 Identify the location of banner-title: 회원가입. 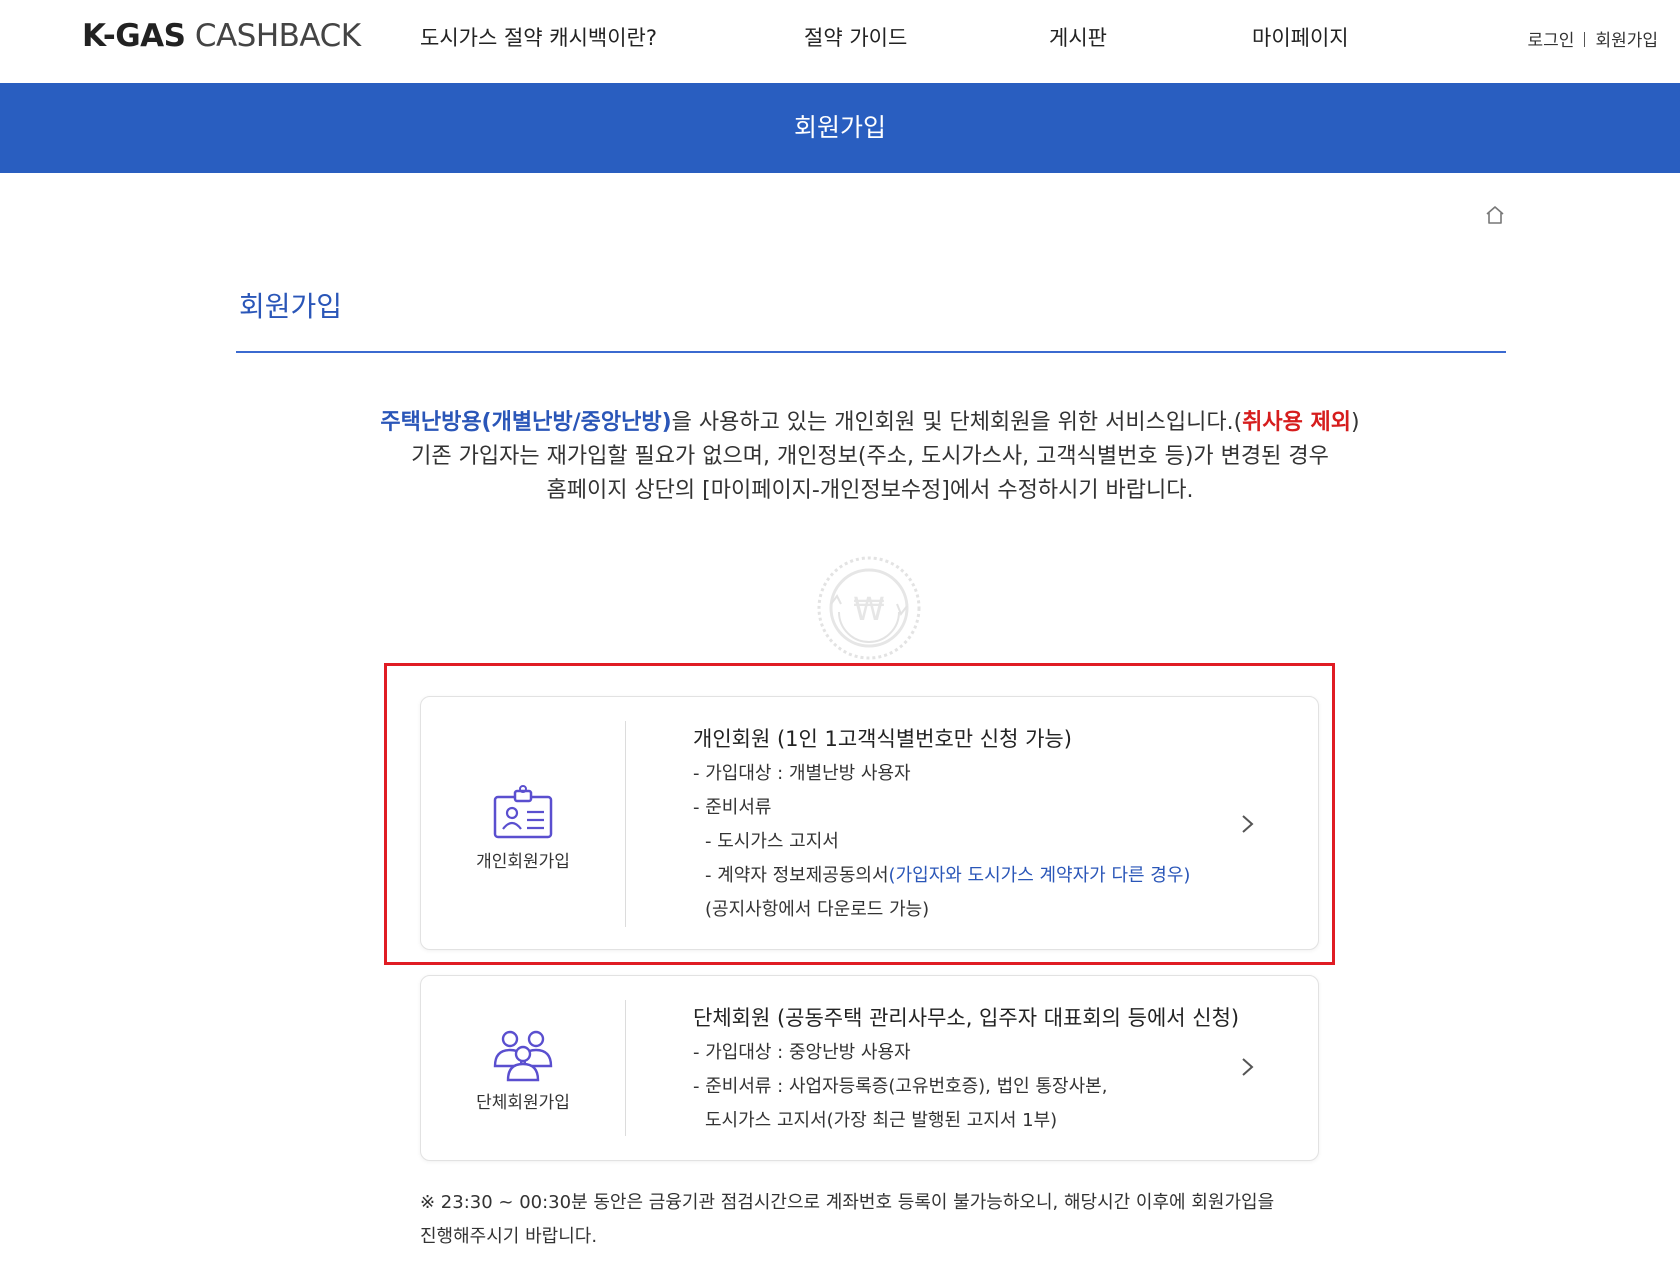
(839, 127).